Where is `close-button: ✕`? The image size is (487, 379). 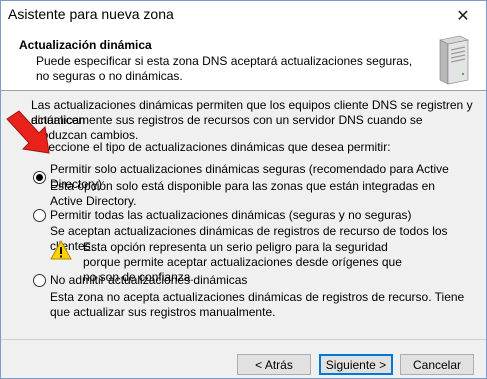 close-button: ✕ is located at coordinates (463, 15).